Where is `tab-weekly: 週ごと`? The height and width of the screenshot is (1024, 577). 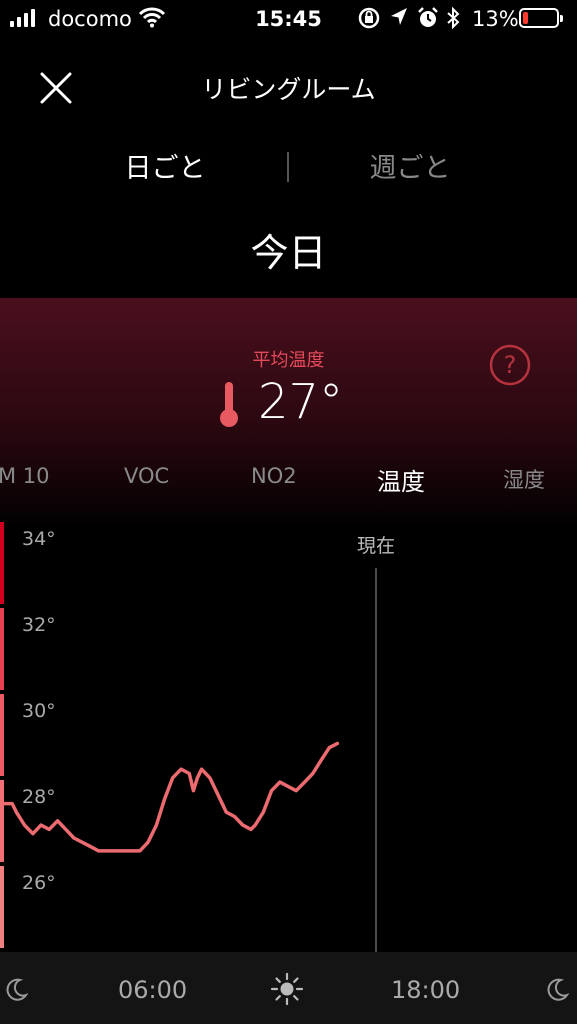
tab-weekly: 週ごと is located at coordinates (410, 165).